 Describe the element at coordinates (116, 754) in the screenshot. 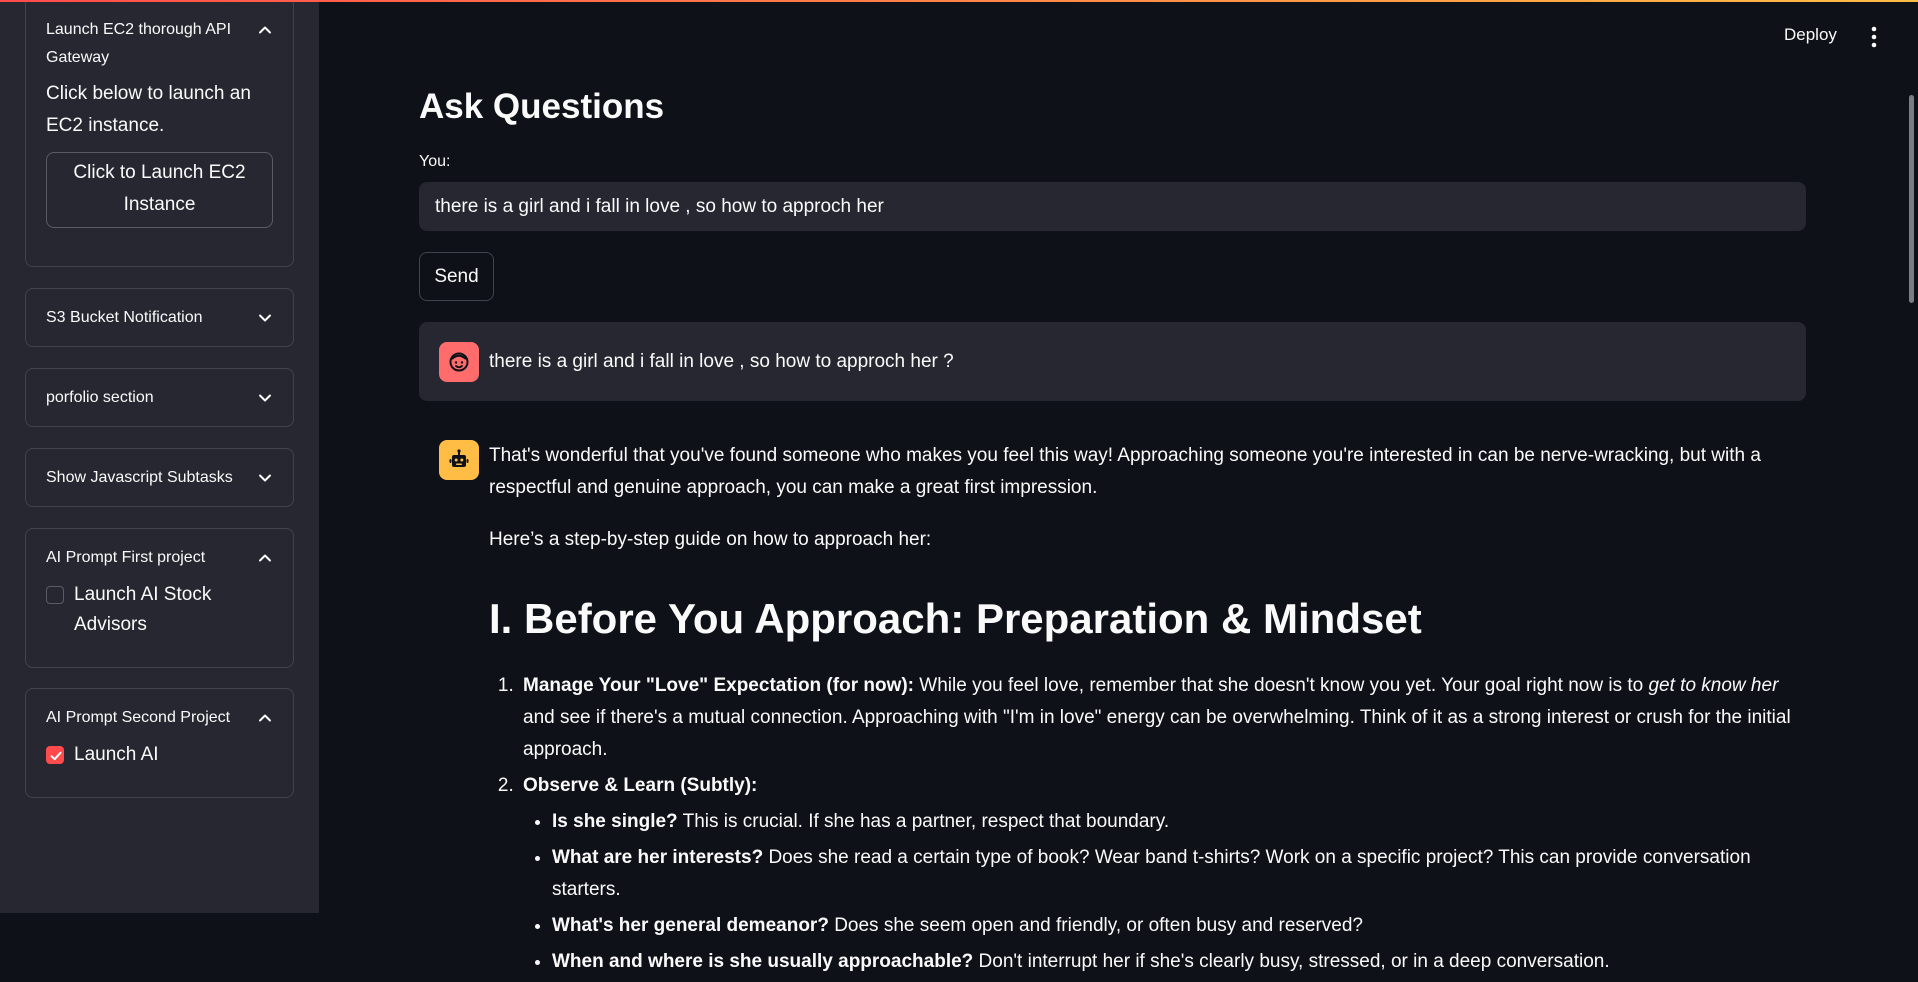

I see `checkbox-label: Launch AI` at that location.